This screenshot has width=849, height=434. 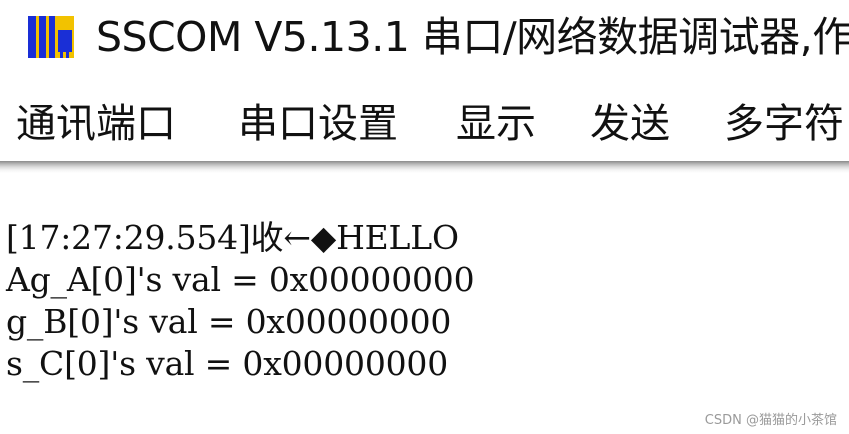 I want to click on csdn-watermark: CSDN @猫猫的小茶馆, so click(x=770, y=420).